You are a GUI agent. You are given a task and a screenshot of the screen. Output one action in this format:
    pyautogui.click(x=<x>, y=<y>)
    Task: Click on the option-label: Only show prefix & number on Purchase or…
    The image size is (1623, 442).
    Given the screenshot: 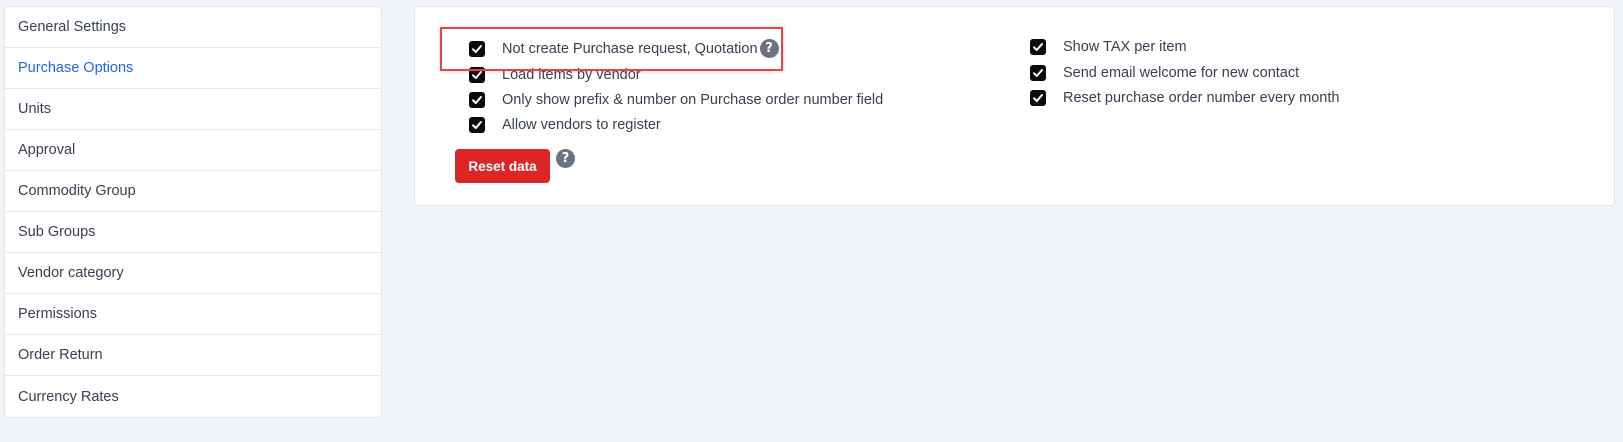 What is the action you would take?
    pyautogui.click(x=693, y=100)
    